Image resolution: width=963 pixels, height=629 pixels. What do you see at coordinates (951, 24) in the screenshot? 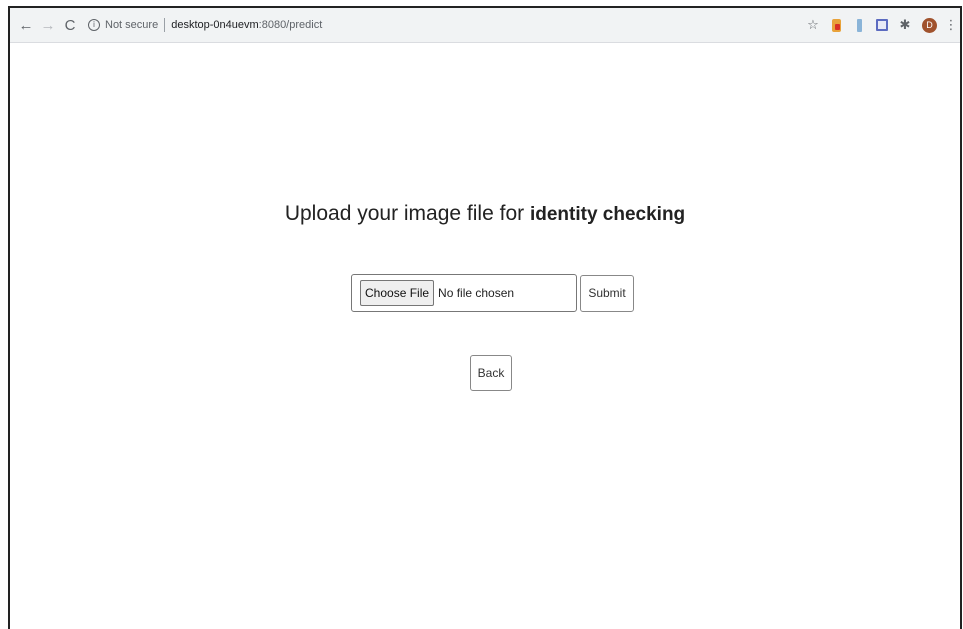
I see `menu-icon: ⋮` at bounding box center [951, 24].